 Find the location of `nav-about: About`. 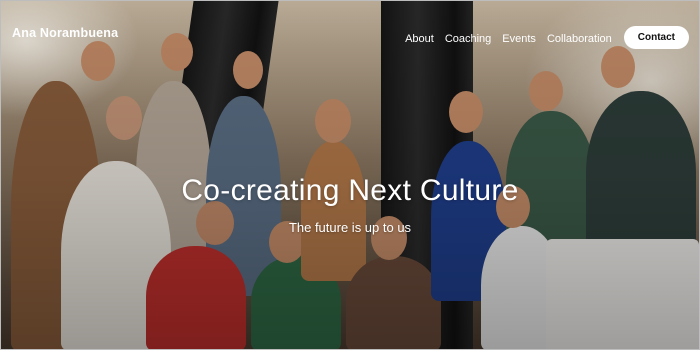

nav-about: About is located at coordinates (419, 39).